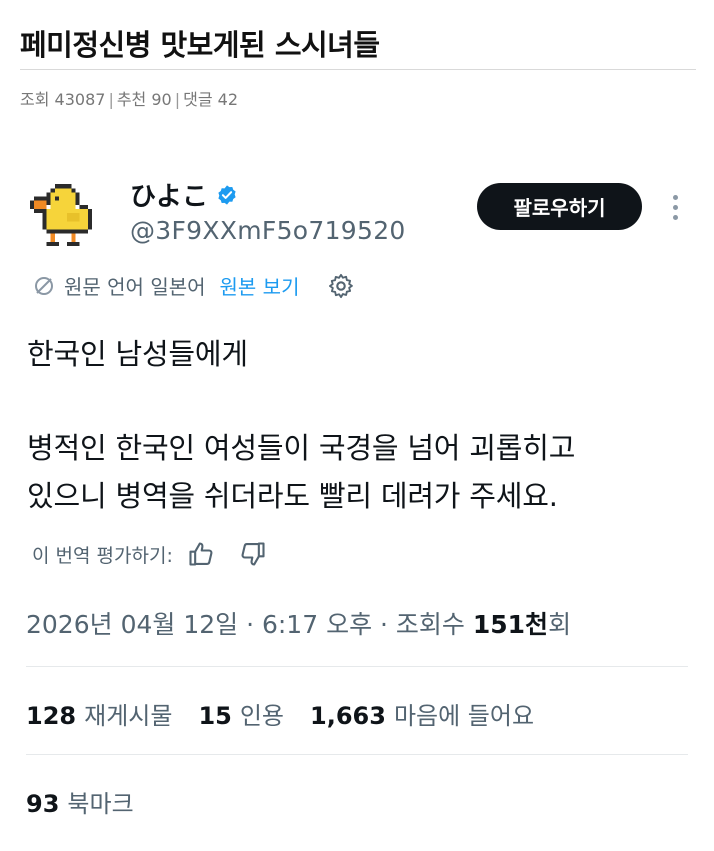 Image resolution: width=714 pixels, height=851 pixels. Describe the element at coordinates (201, 554) in the screenshot. I see `thumbs-up-icon` at that location.